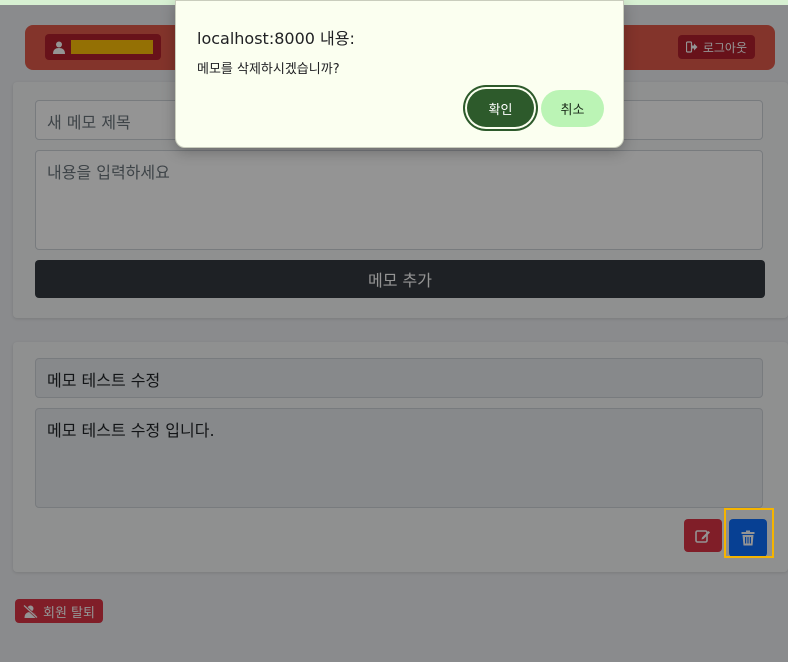  I want to click on confirm-cancel-button: 취소, so click(572, 108).